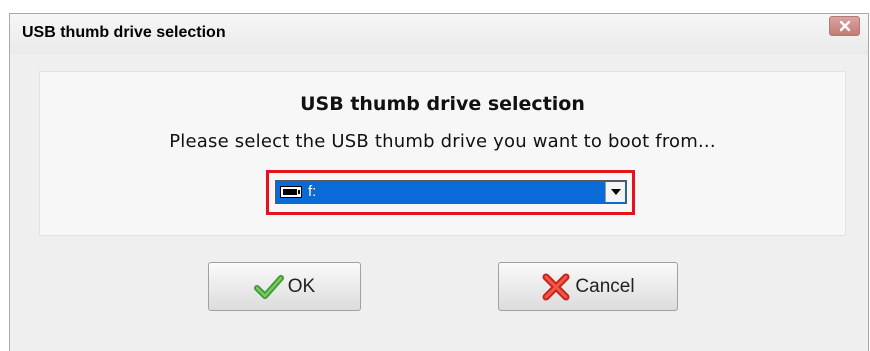 This screenshot has height=351, width=870. I want to click on selected-drive-value: f:, so click(312, 191).